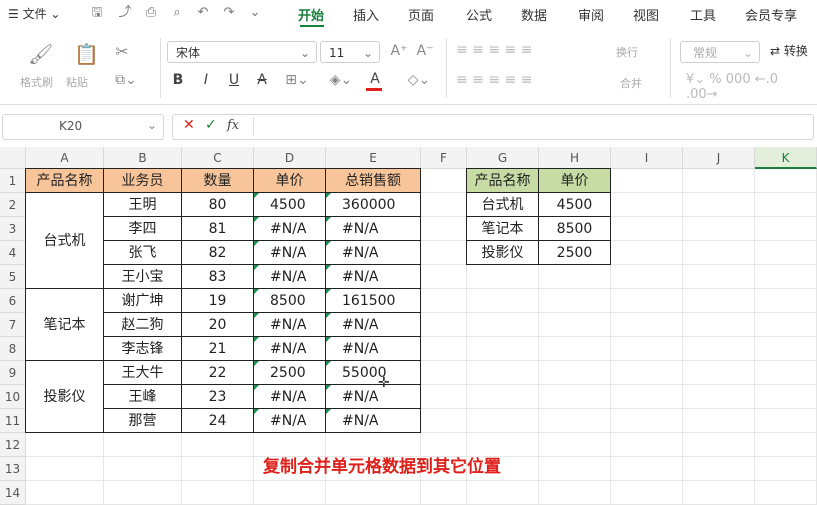 This screenshot has width=817, height=505. What do you see at coordinates (13, 181) in the screenshot?
I see `row-header-1: 1` at bounding box center [13, 181].